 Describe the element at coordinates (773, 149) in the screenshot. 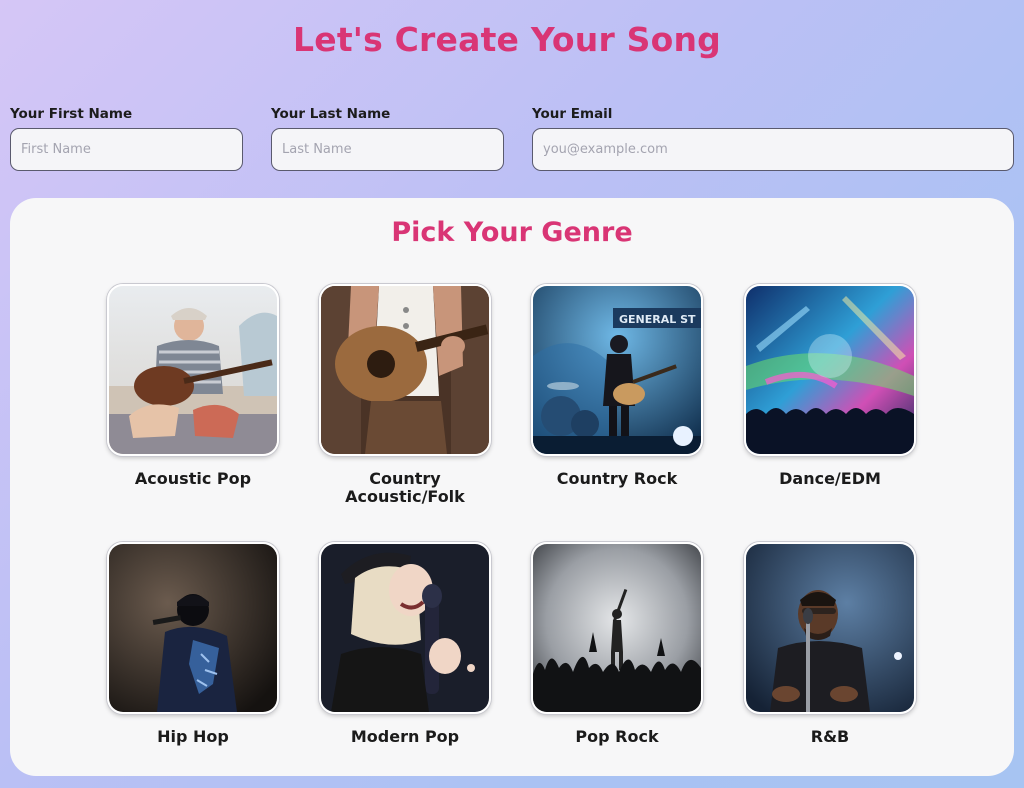

I see `email-input` at that location.